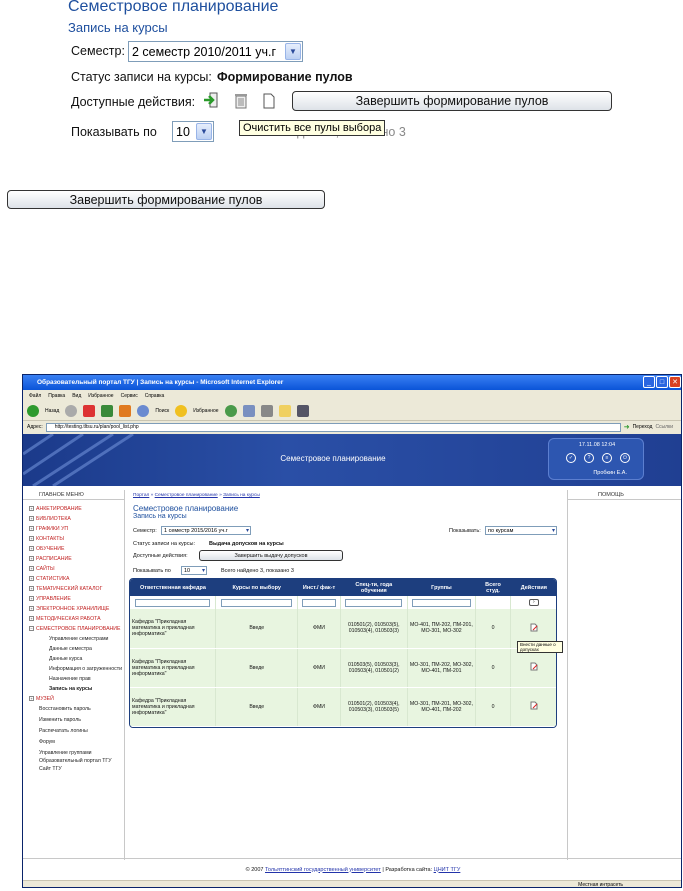  Describe the element at coordinates (56, 396) in the screenshot. I see `menu-edit: Правка` at that location.